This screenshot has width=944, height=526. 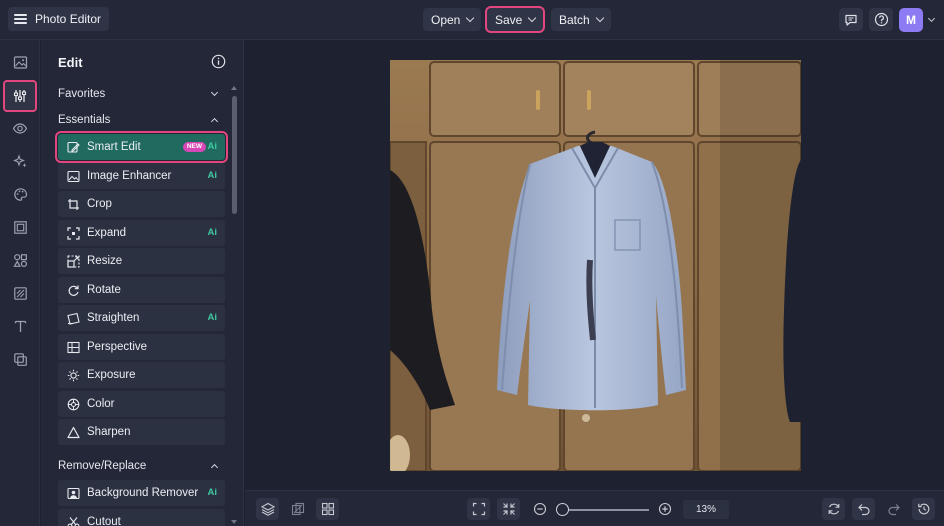 I want to click on rail-item-overlays, so click(x=20, y=293).